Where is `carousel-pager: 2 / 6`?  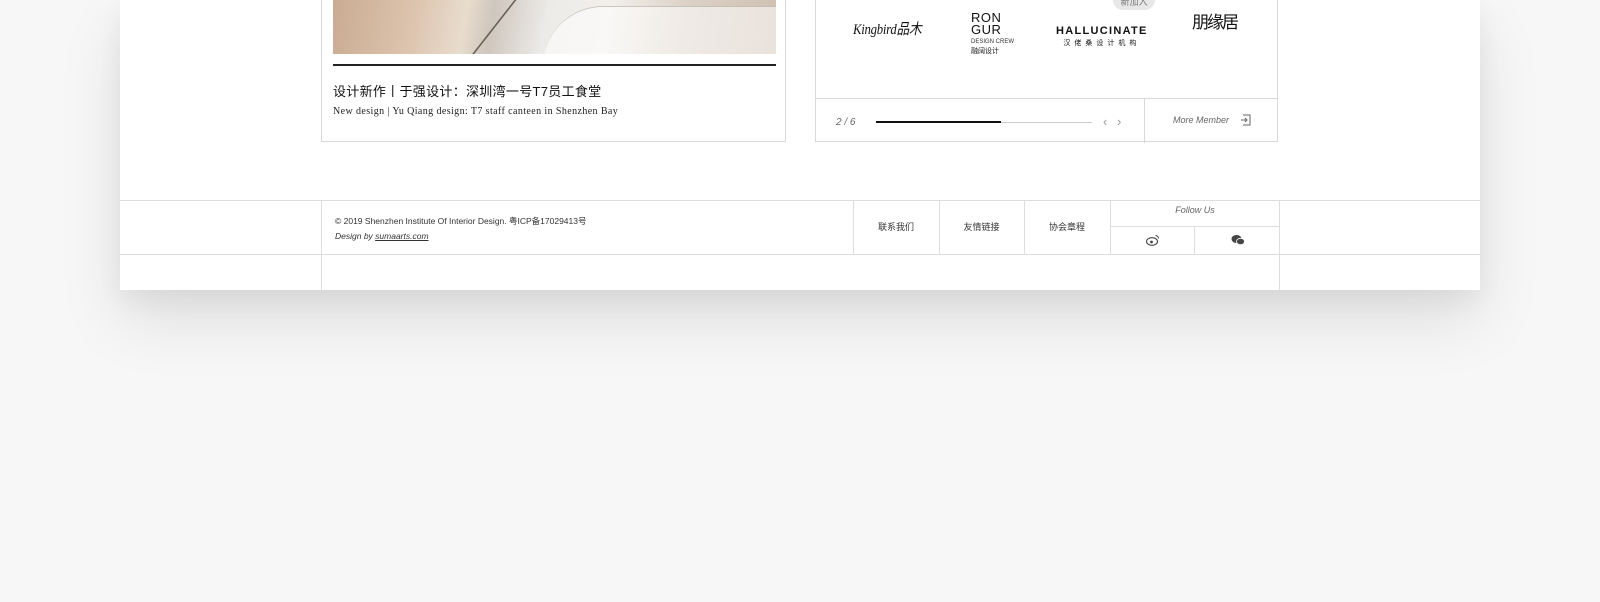 carousel-pager: 2 / 6 is located at coordinates (846, 122).